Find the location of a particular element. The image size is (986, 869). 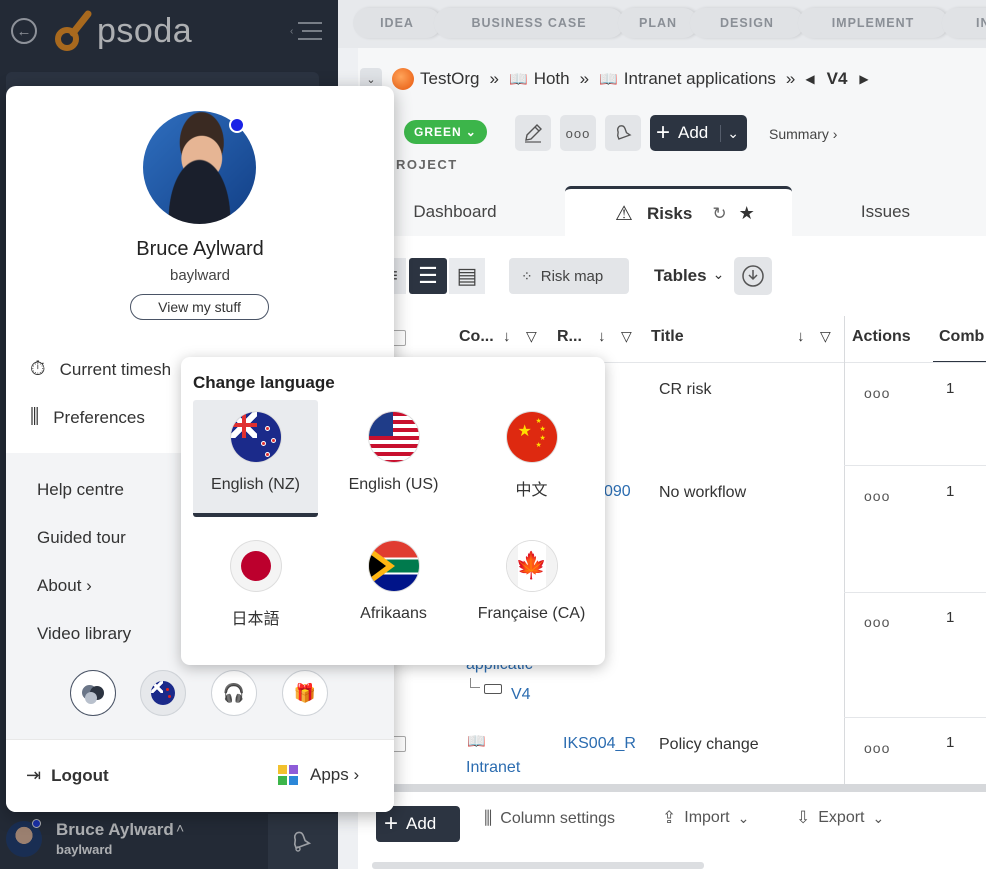

row1-title: CR risk is located at coordinates (685, 390).